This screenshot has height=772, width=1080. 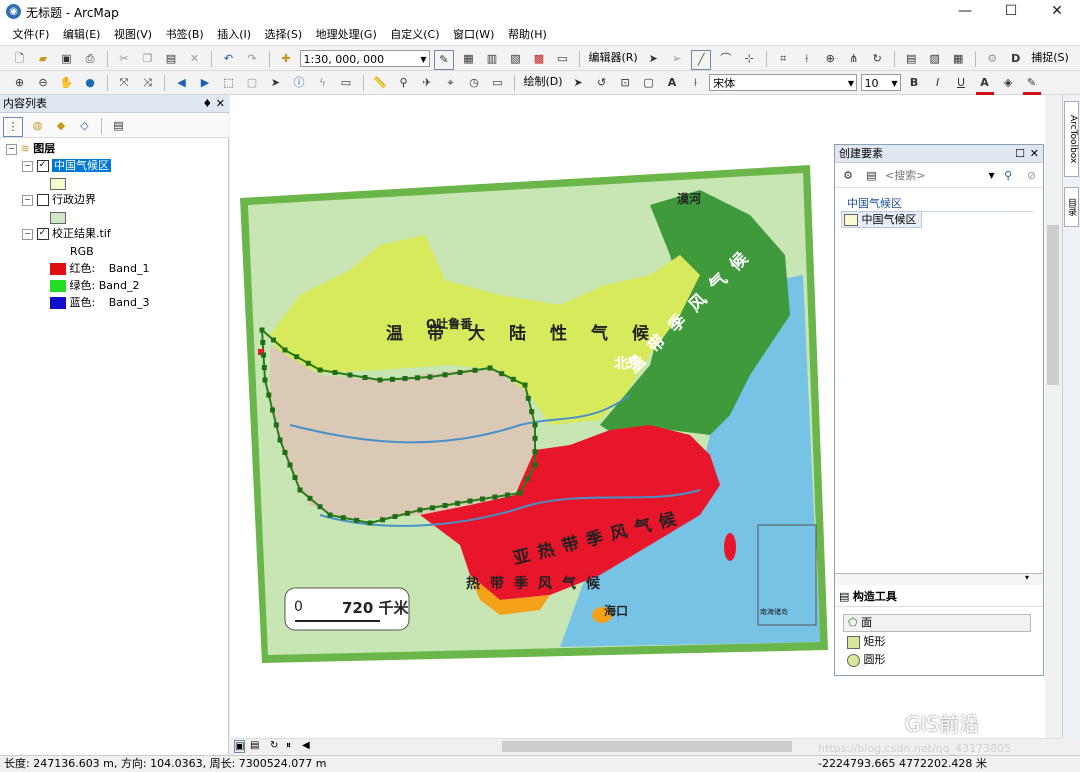 What do you see at coordinates (30, 148) in the screenshot?
I see `tree-row-layers: − ≋ 图层` at bounding box center [30, 148].